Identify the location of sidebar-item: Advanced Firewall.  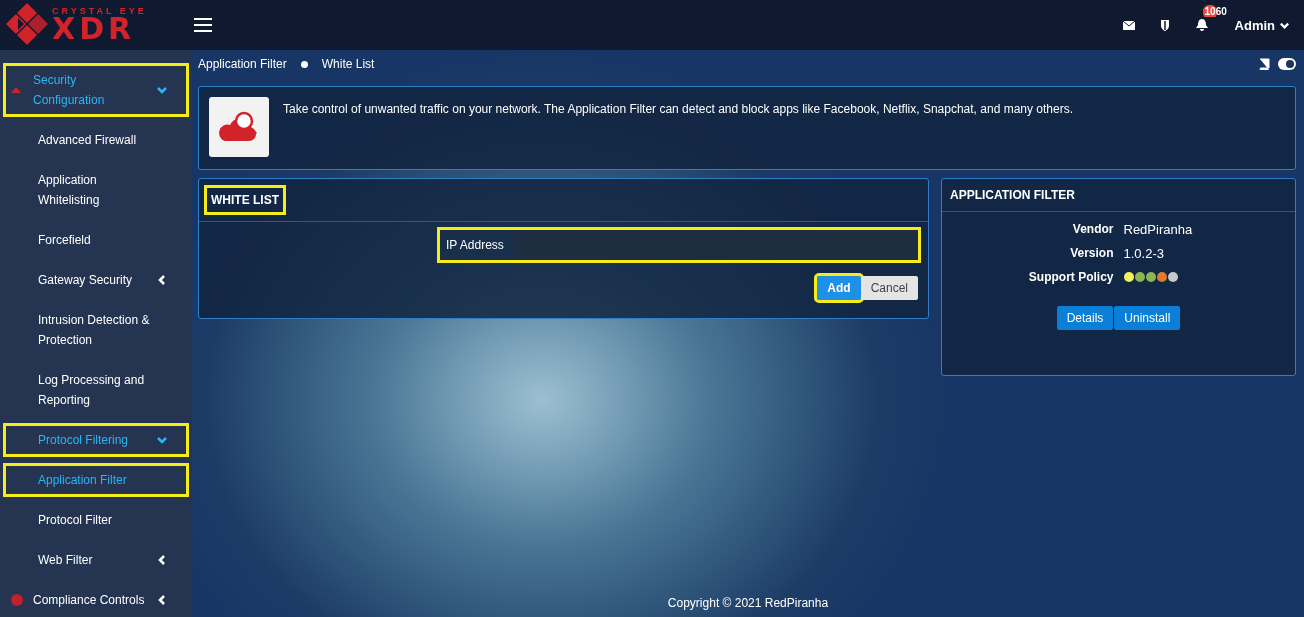
(96, 140).